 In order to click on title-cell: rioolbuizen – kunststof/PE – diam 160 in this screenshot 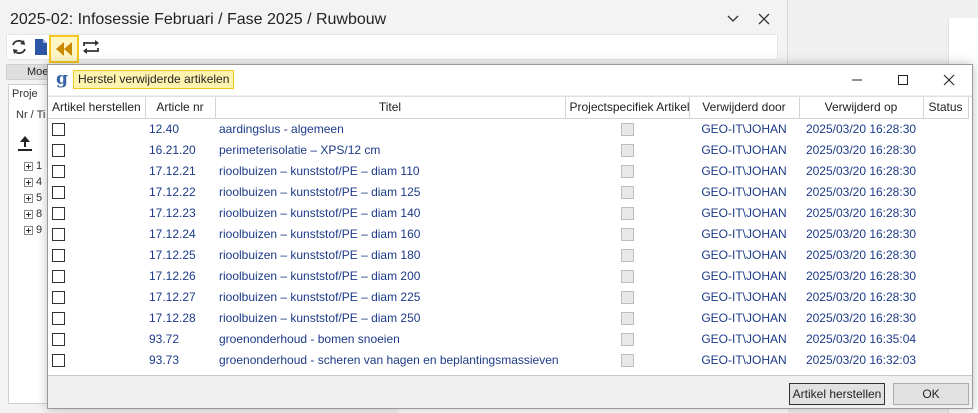, I will do `click(320, 233)`.